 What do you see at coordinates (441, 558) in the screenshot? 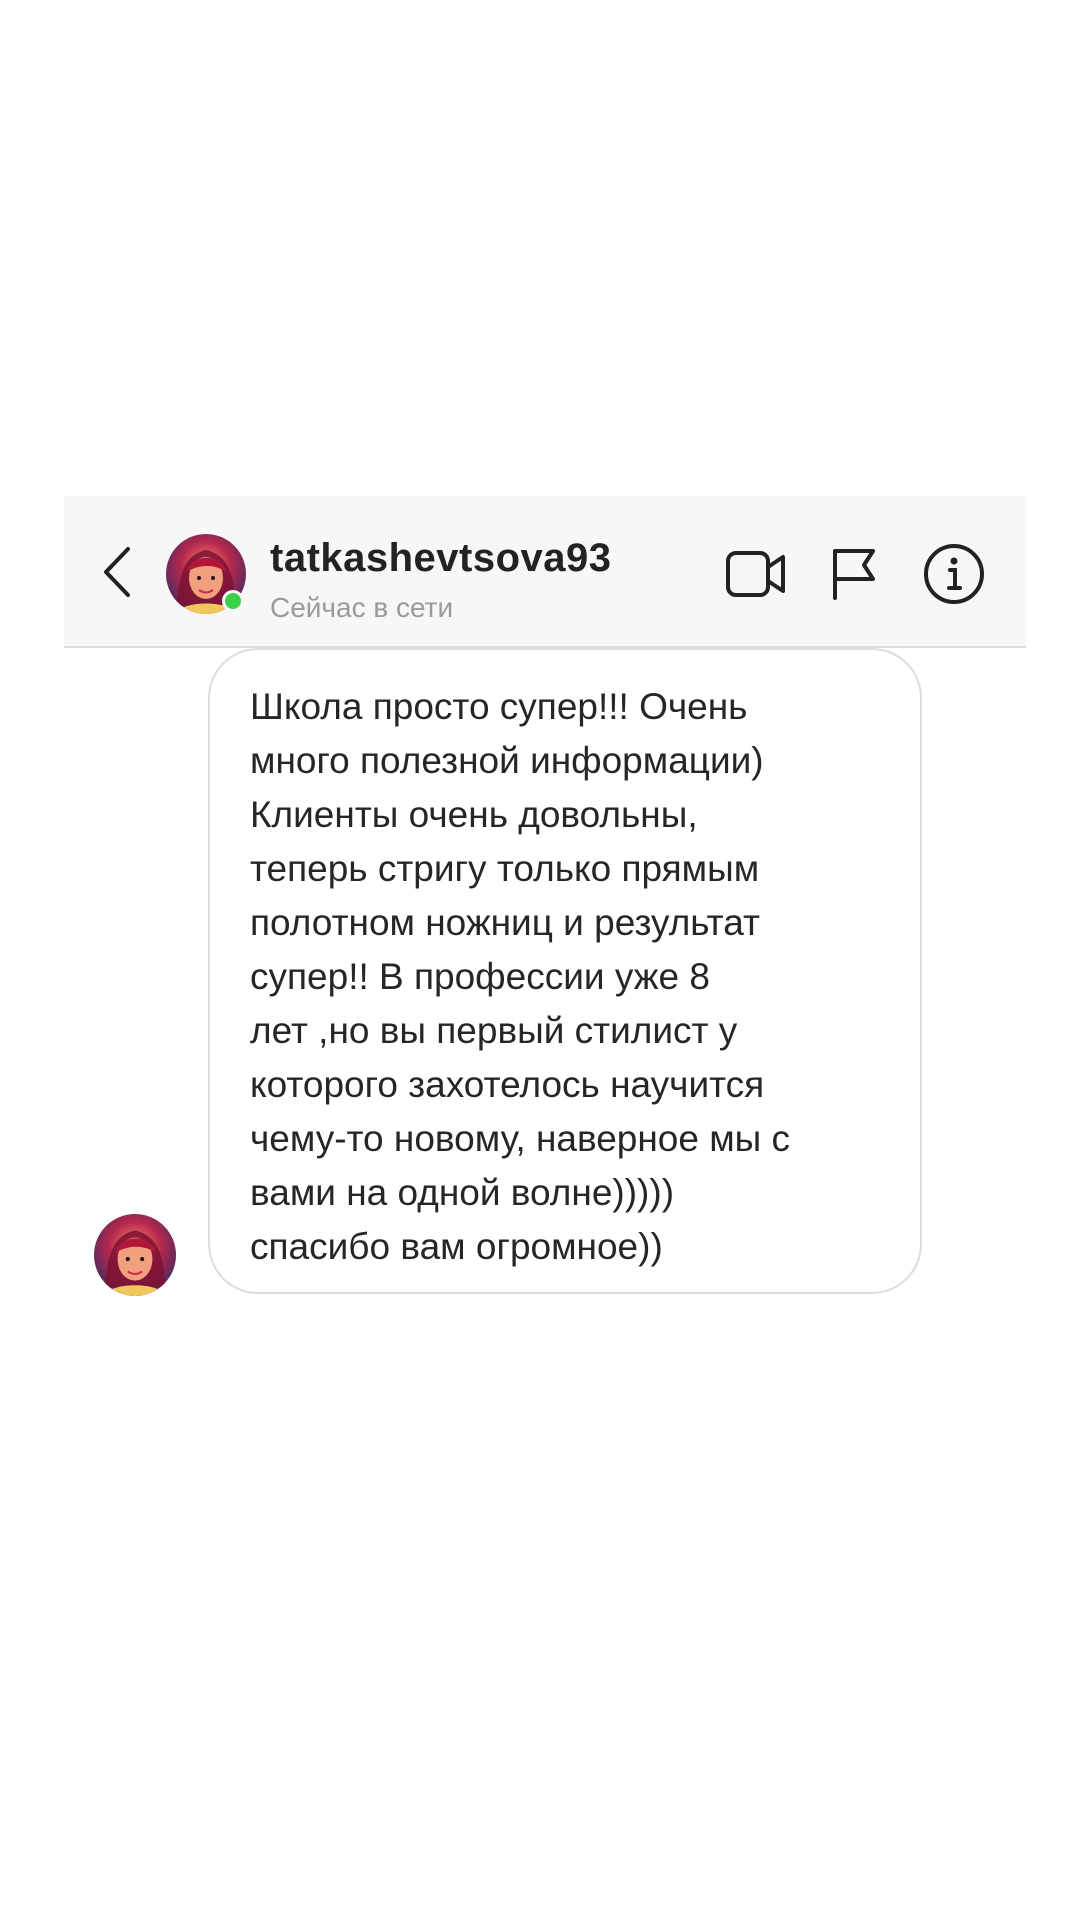
I see `chat-username: tatkashevtsova93` at bounding box center [441, 558].